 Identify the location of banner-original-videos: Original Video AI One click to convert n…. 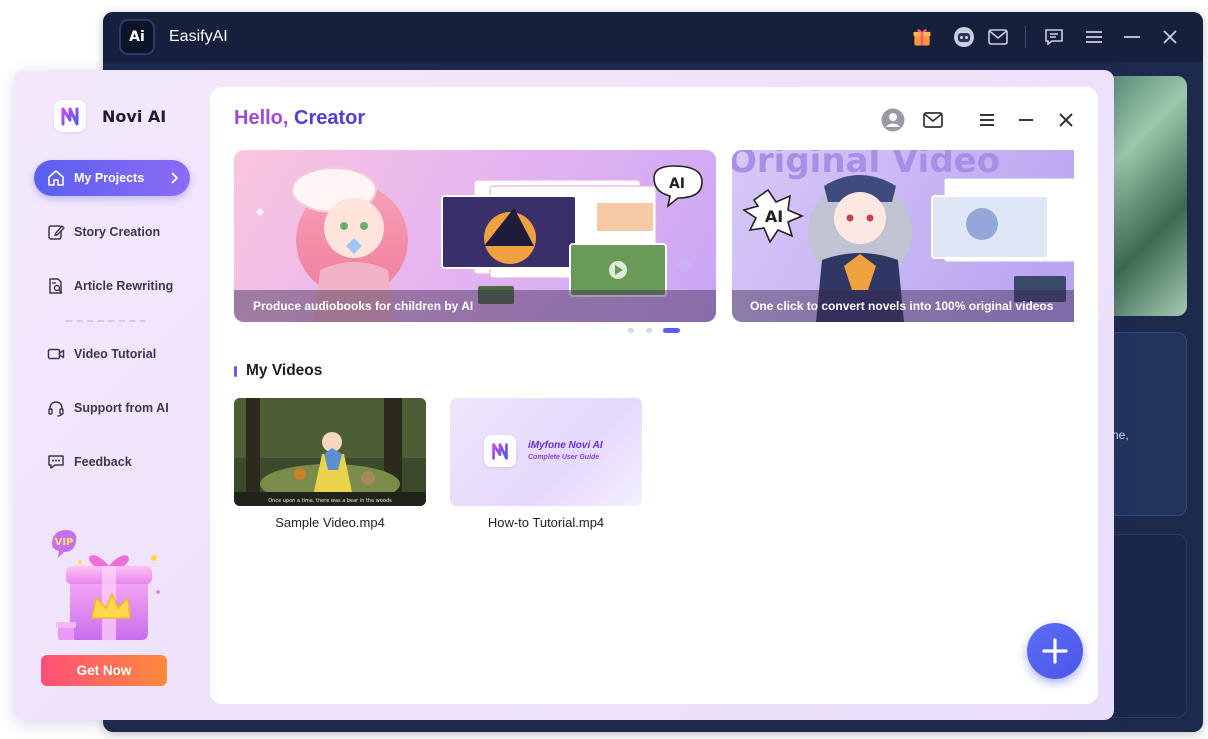
(903, 236).